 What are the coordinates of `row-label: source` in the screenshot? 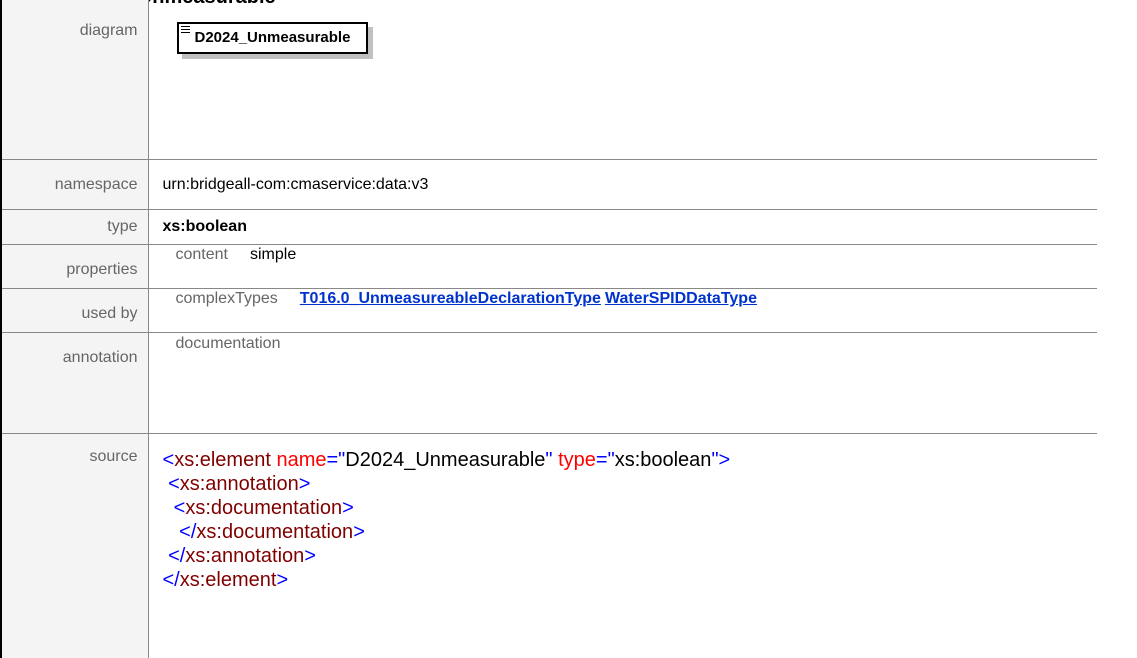 It's located at (74, 546).